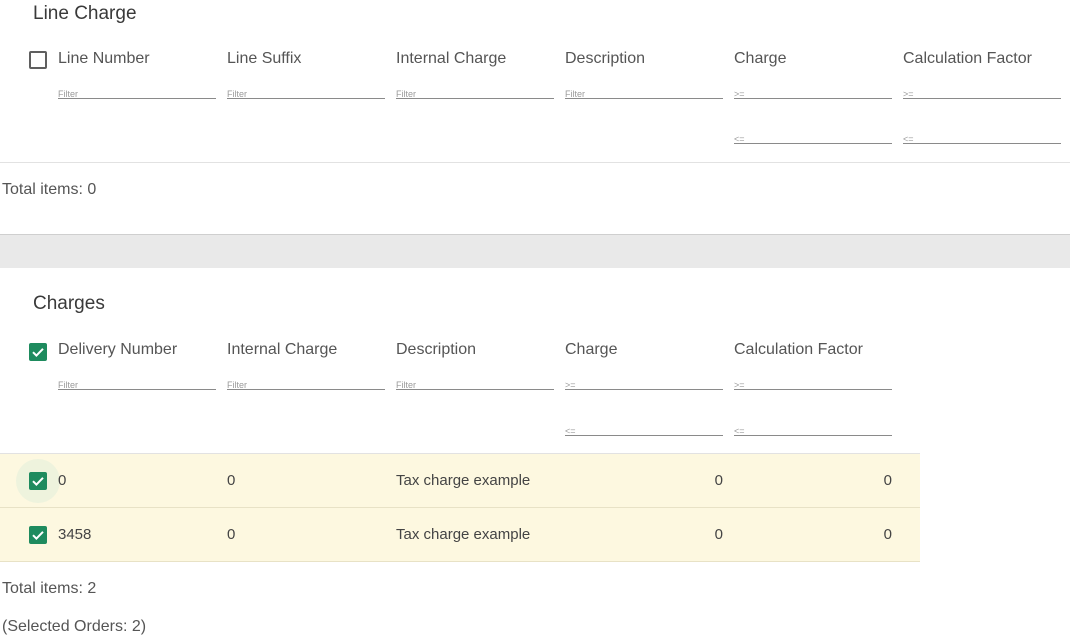 The image size is (1070, 638). I want to click on charges-filter-delivery-number, so click(137, 383).